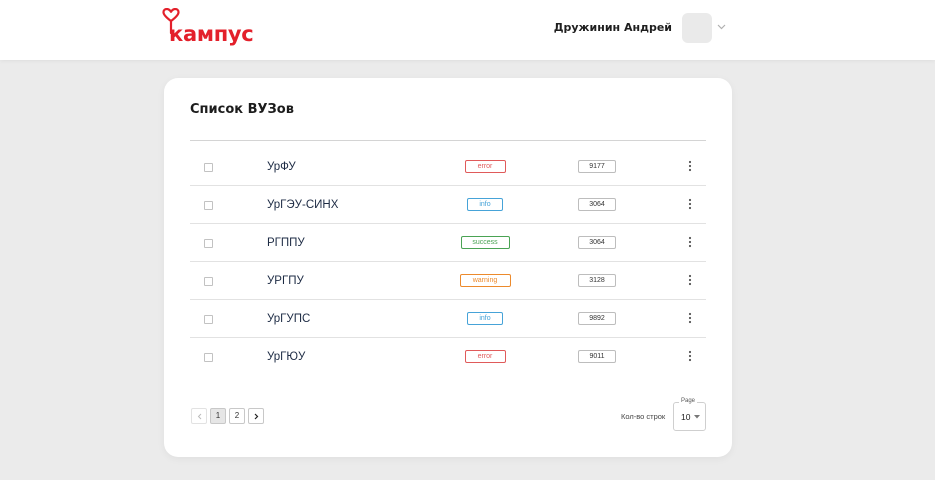  I want to click on university-name: УрГЮУ, so click(286, 357).